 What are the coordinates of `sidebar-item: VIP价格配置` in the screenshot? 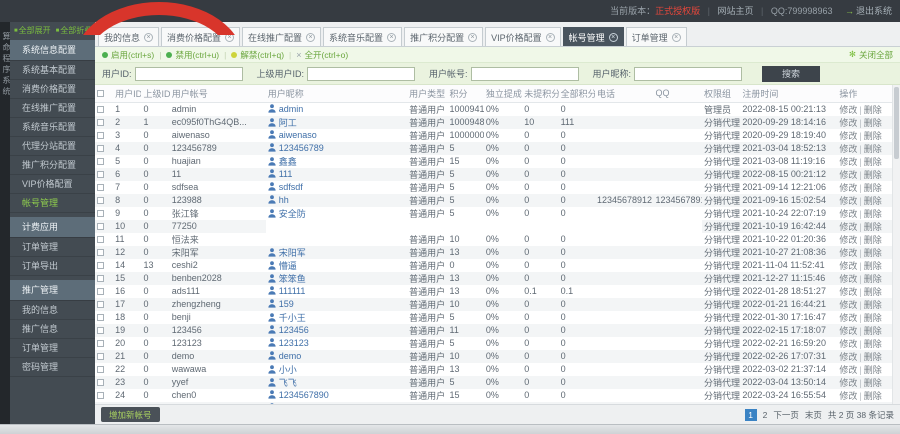 It's located at (52, 184).